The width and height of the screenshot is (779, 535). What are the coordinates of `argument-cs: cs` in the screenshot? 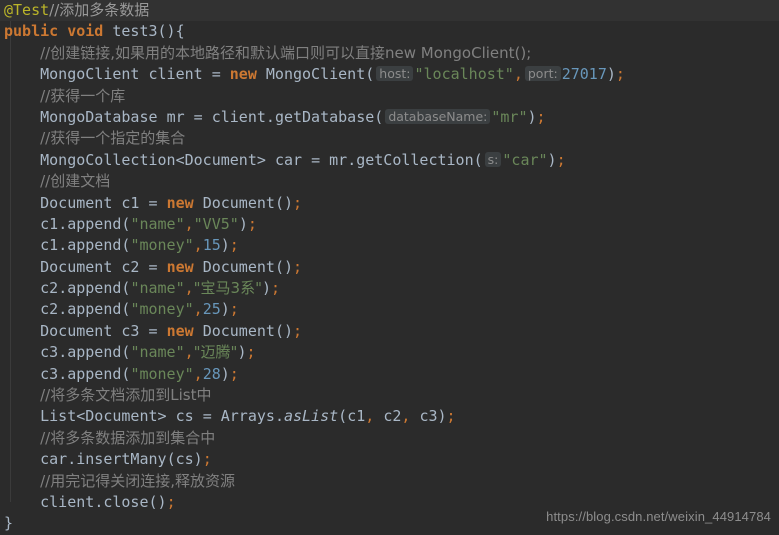 It's located at (184, 459).